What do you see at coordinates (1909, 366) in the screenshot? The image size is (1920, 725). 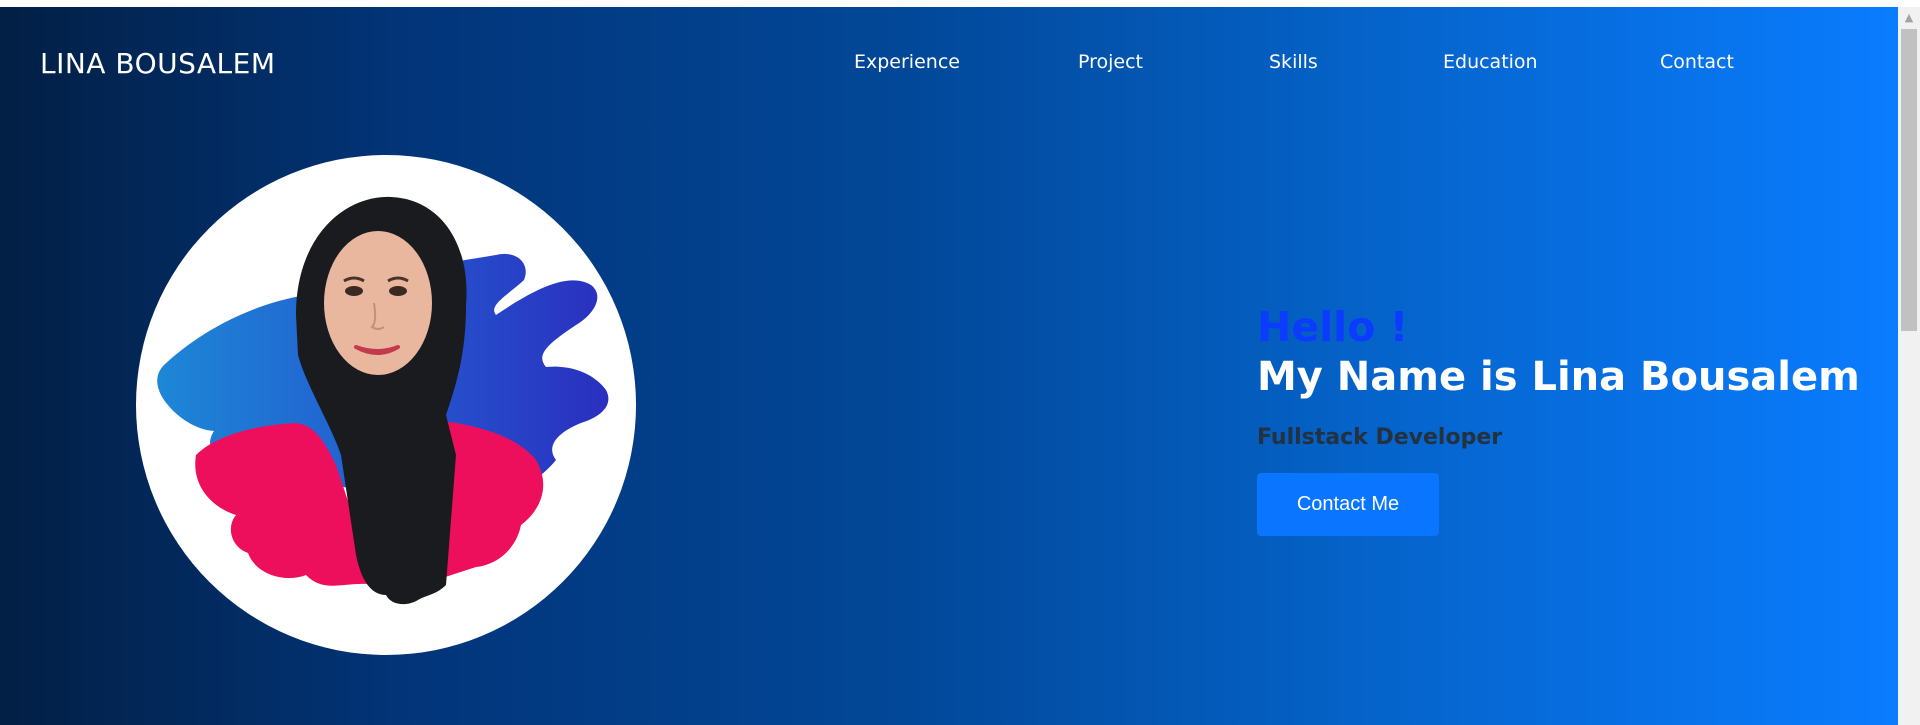 I see `page-scrollbar: ▲` at bounding box center [1909, 366].